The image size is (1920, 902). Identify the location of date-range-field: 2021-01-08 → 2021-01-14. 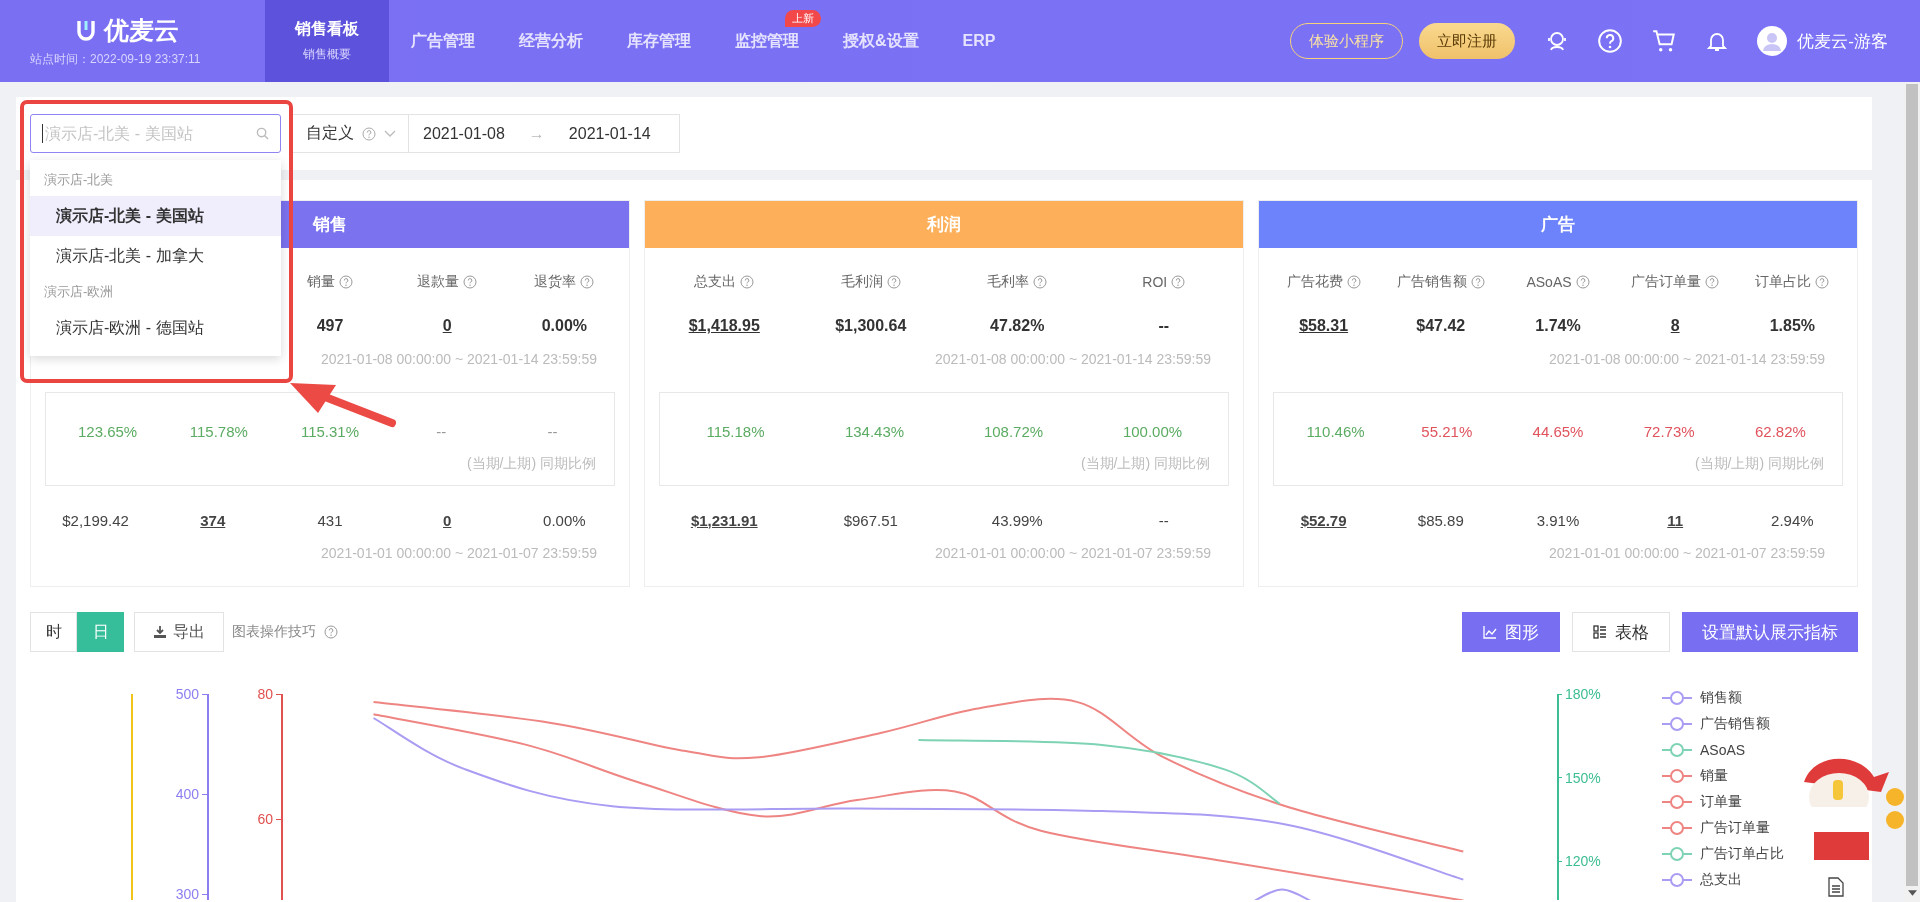
(544, 133).